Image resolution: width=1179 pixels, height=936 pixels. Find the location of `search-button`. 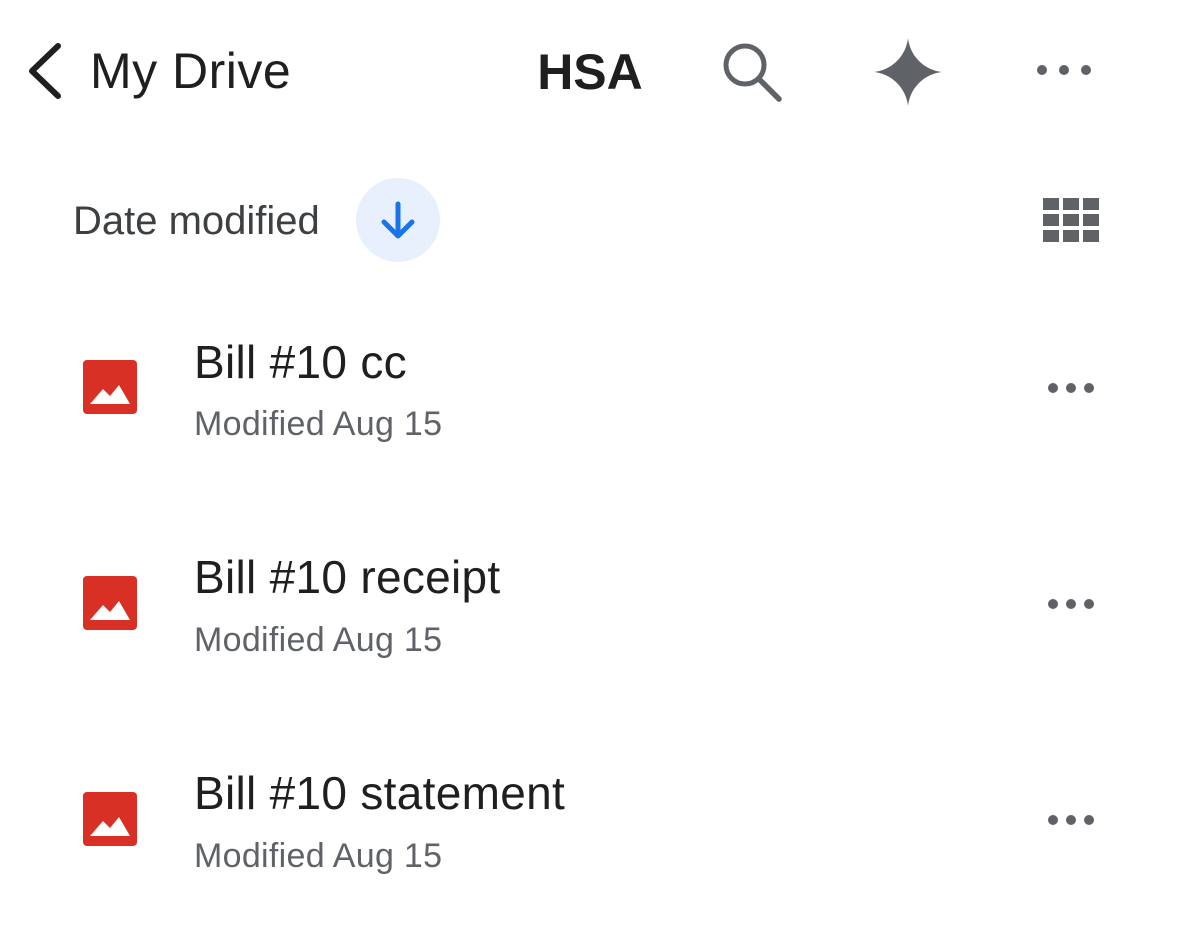

search-button is located at coordinates (752, 72).